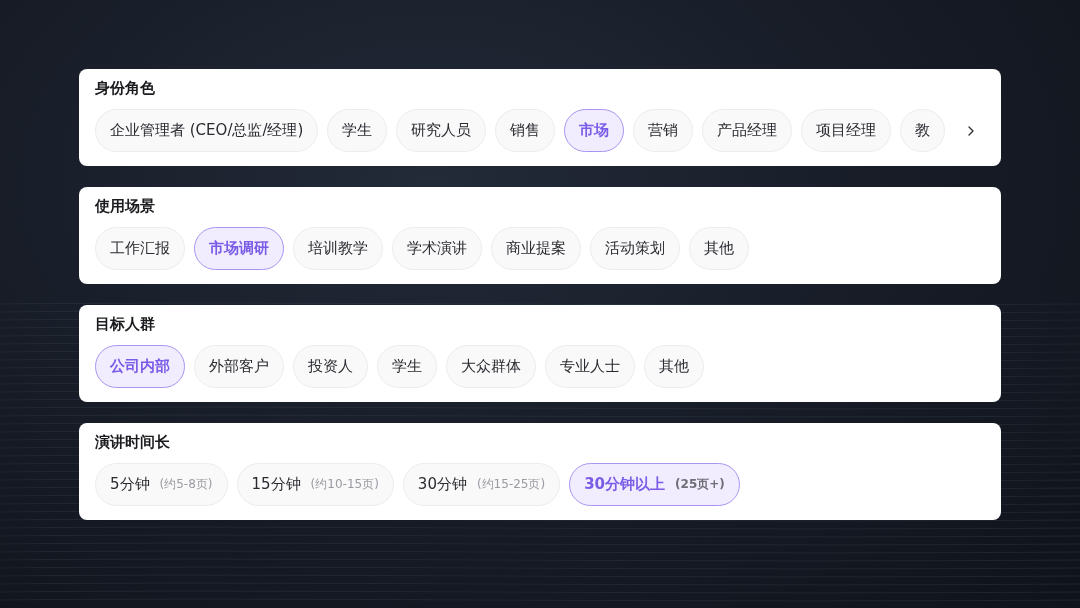 Image resolution: width=1080 pixels, height=608 pixels. Describe the element at coordinates (437, 248) in the screenshot. I see `option-chip: 学术演讲` at that location.